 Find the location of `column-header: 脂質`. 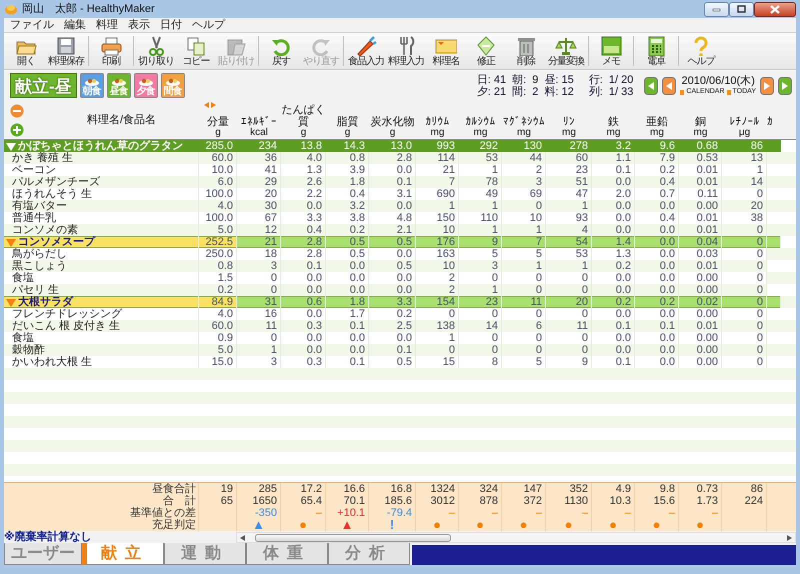

column-header: 脂質 is located at coordinates (347, 122).